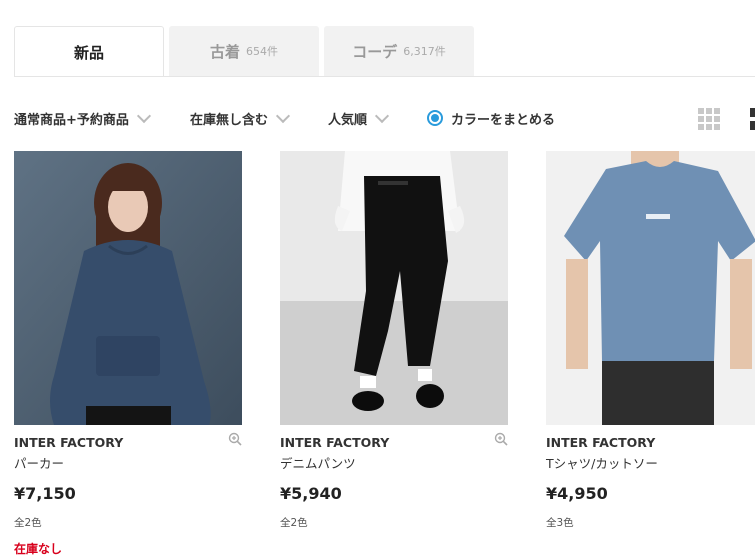 The height and width of the screenshot is (557, 755). Describe the element at coordinates (348, 120) in the screenshot. I see `dropdown-label: 人気順` at that location.